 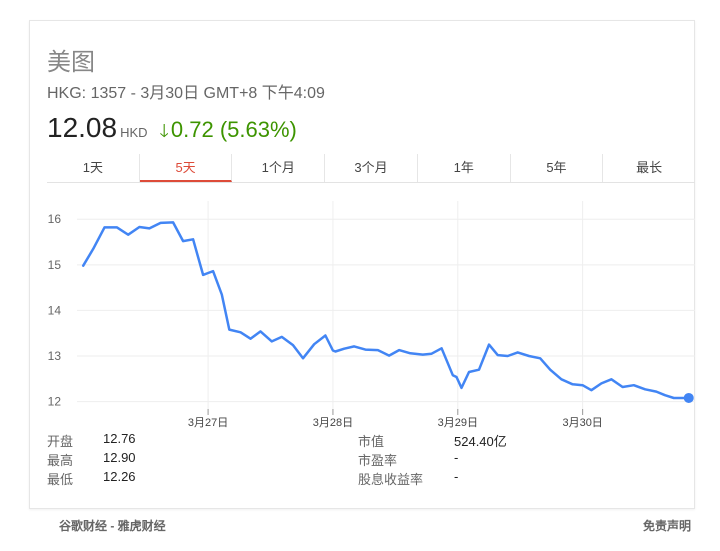 What do you see at coordinates (112, 525) in the screenshot?
I see `source-links: 谷歌财经 - 雅虎财经` at bounding box center [112, 525].